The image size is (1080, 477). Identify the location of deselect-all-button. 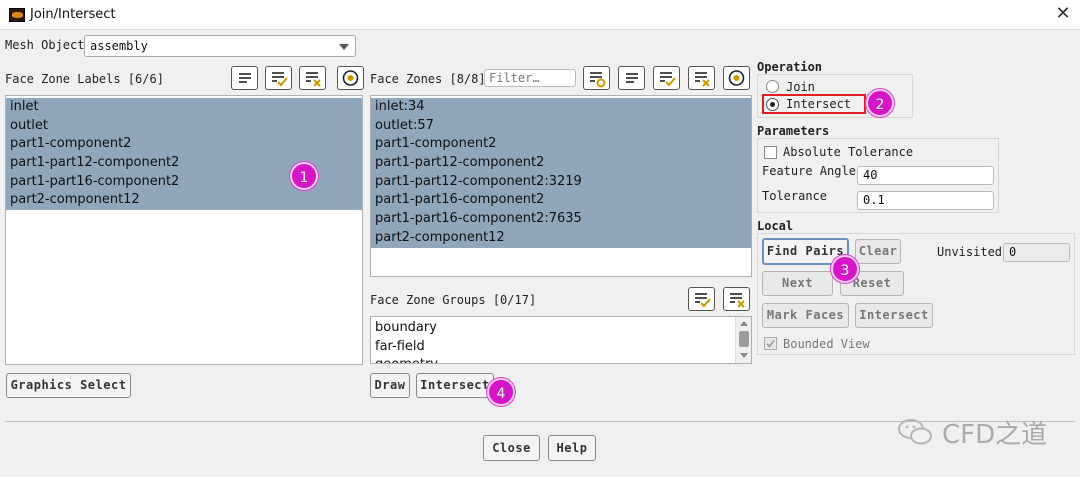
(312, 78).